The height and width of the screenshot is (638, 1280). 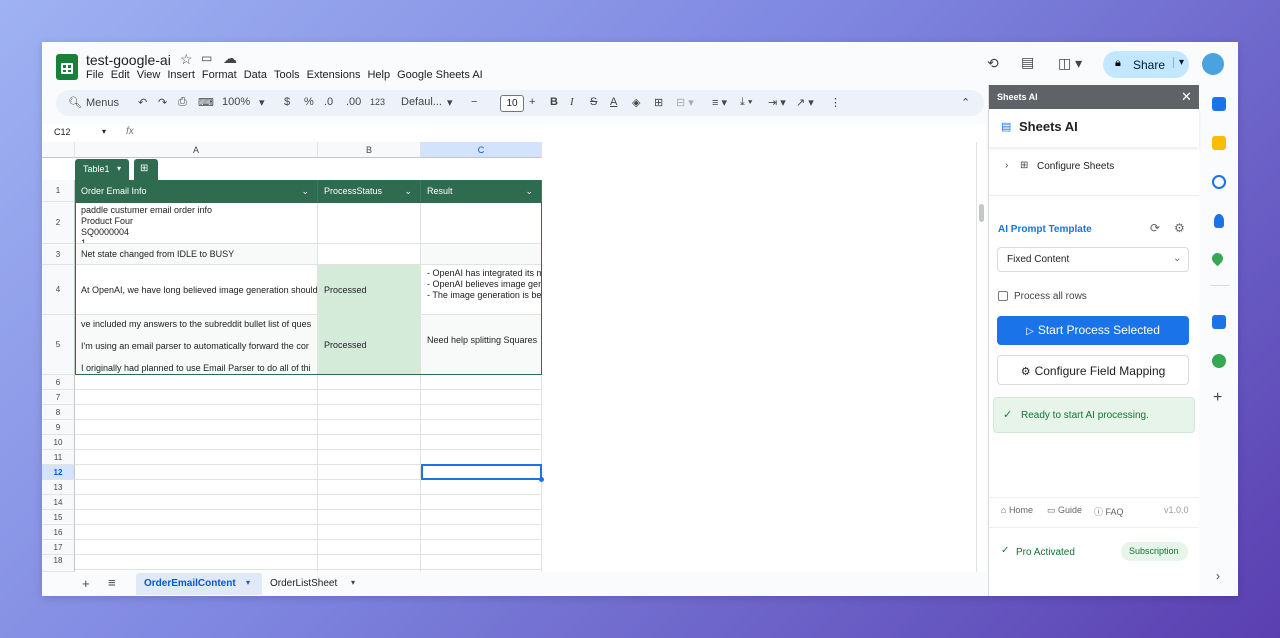 I want to click on align-left-icon: ≡ ▾, so click(x=719, y=102).